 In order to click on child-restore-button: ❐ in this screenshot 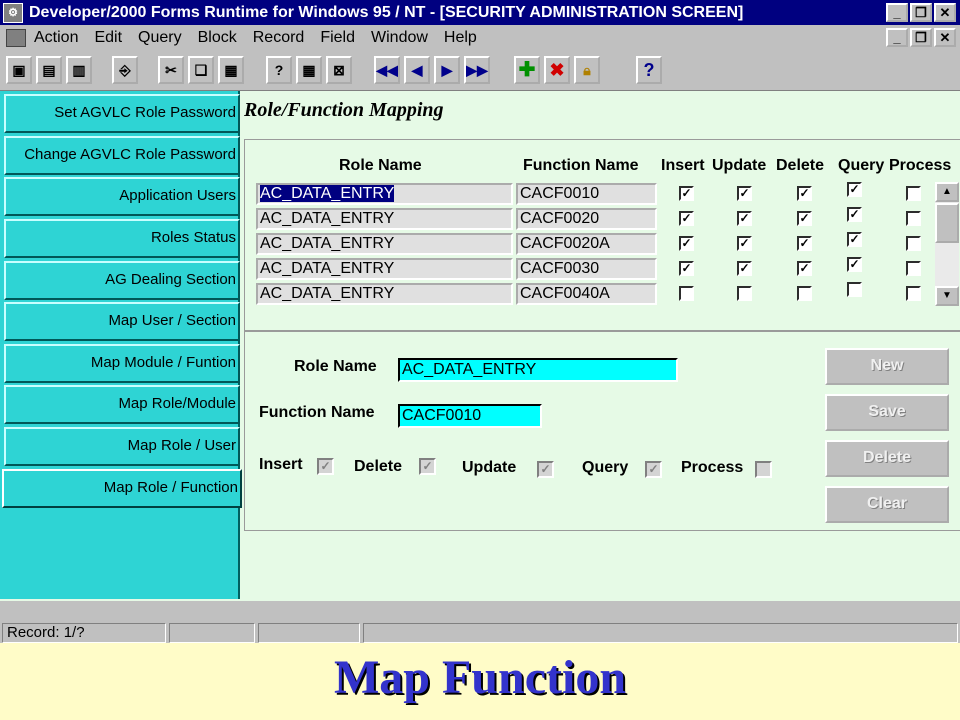, I will do `click(921, 37)`.